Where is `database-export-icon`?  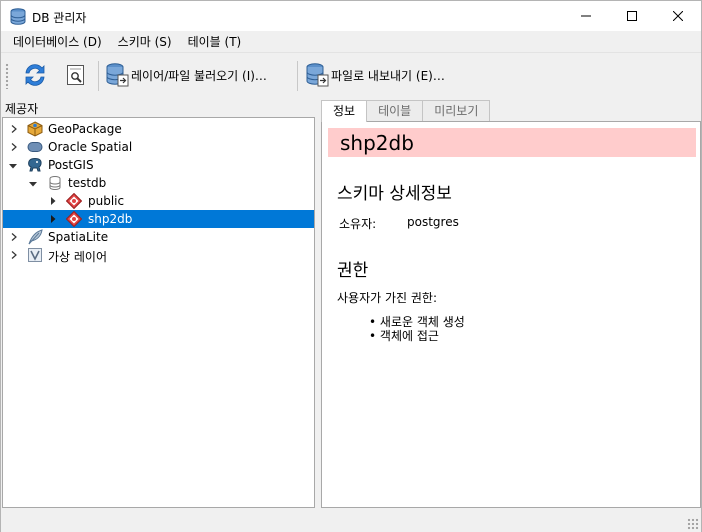 database-export-icon is located at coordinates (317, 75).